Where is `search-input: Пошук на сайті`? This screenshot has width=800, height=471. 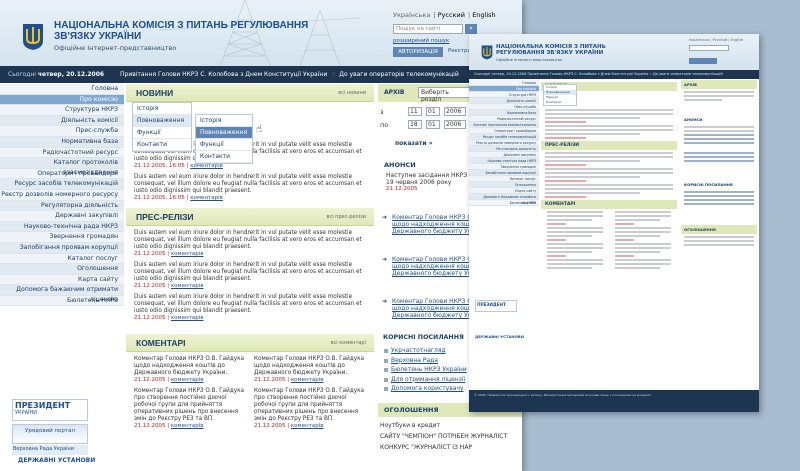
search-input: Пошук на сайті is located at coordinates (428, 29).